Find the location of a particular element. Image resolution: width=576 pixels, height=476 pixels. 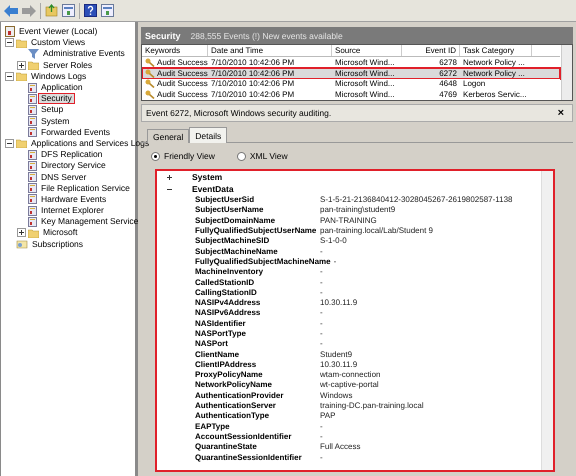

tree-item: Key Management Service is located at coordinates (89, 221).